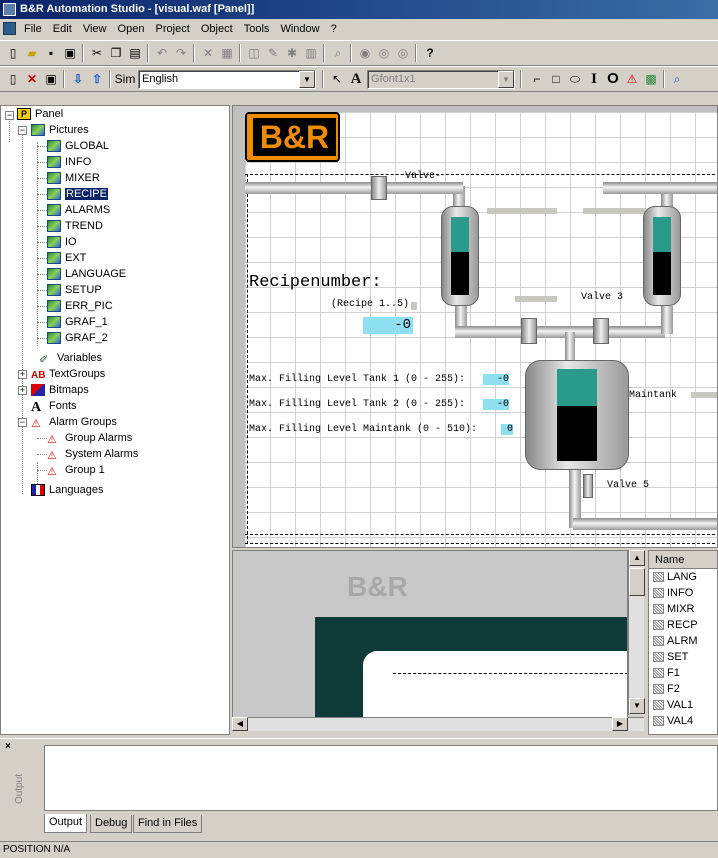  What do you see at coordinates (637, 706) in the screenshot?
I see `scroll-down-icon: ▼` at bounding box center [637, 706].